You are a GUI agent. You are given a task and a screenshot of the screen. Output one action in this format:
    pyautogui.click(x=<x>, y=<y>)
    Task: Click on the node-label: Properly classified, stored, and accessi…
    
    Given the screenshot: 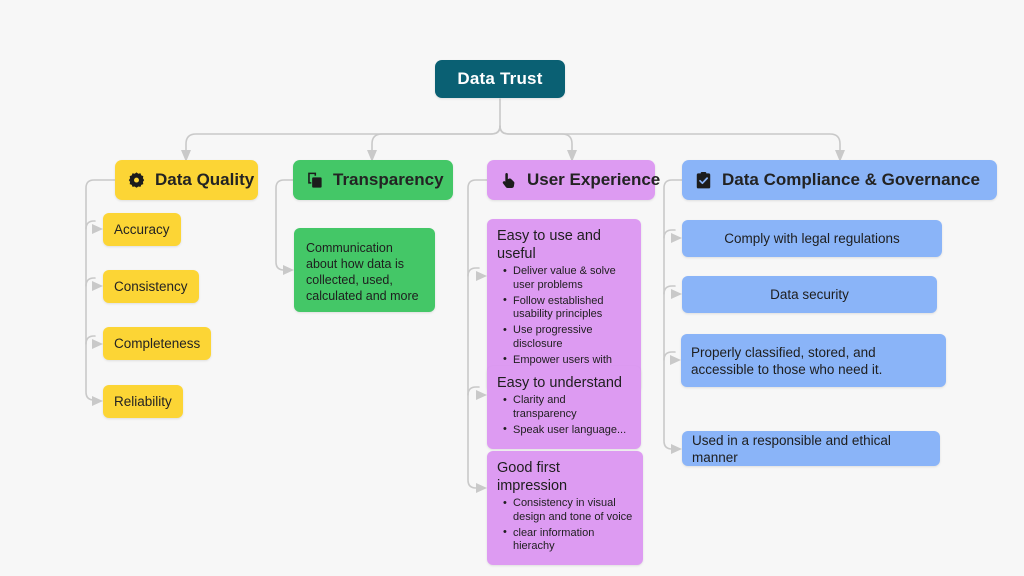 What is the action you would take?
    pyautogui.click(x=787, y=360)
    